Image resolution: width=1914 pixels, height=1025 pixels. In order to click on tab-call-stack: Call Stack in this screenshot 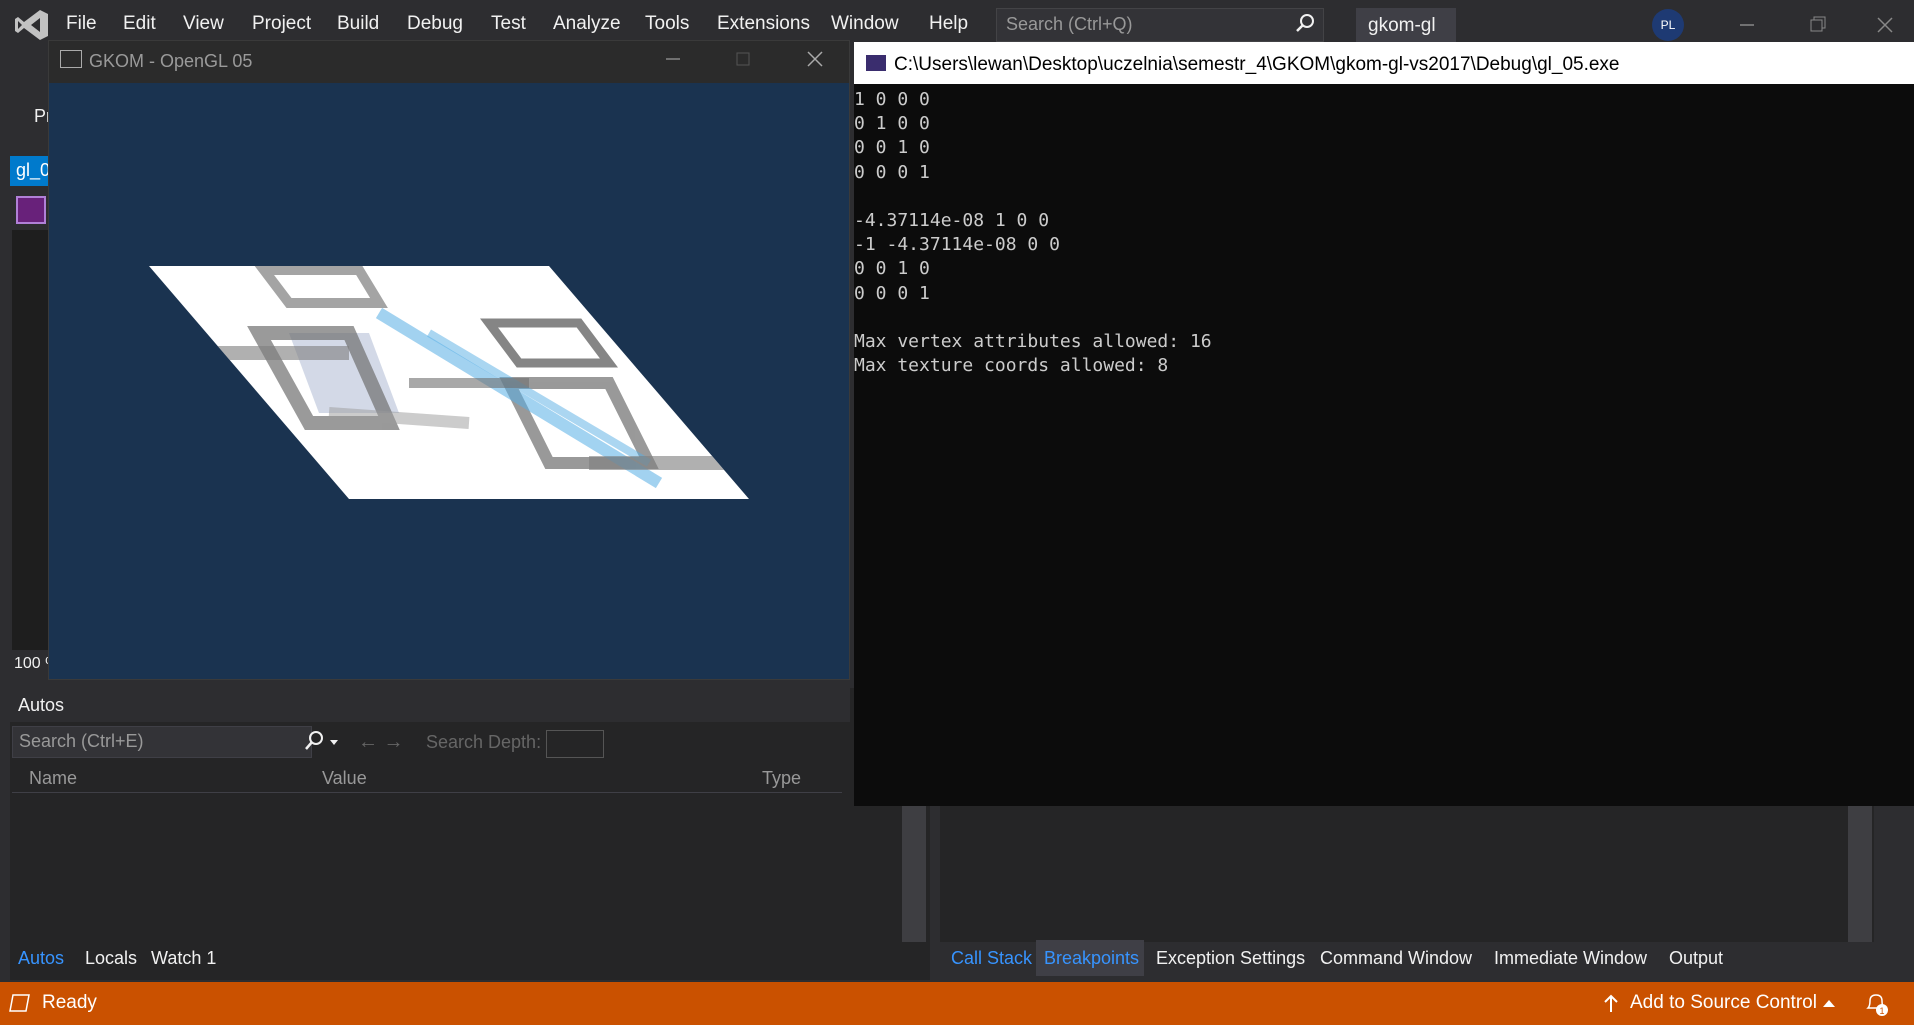, I will do `click(991, 958)`.